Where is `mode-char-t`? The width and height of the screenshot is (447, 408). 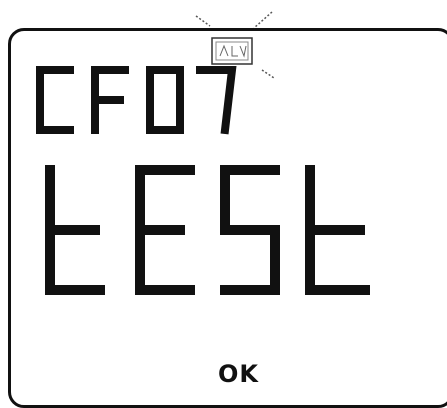
mode-char-t is located at coordinates (75, 230).